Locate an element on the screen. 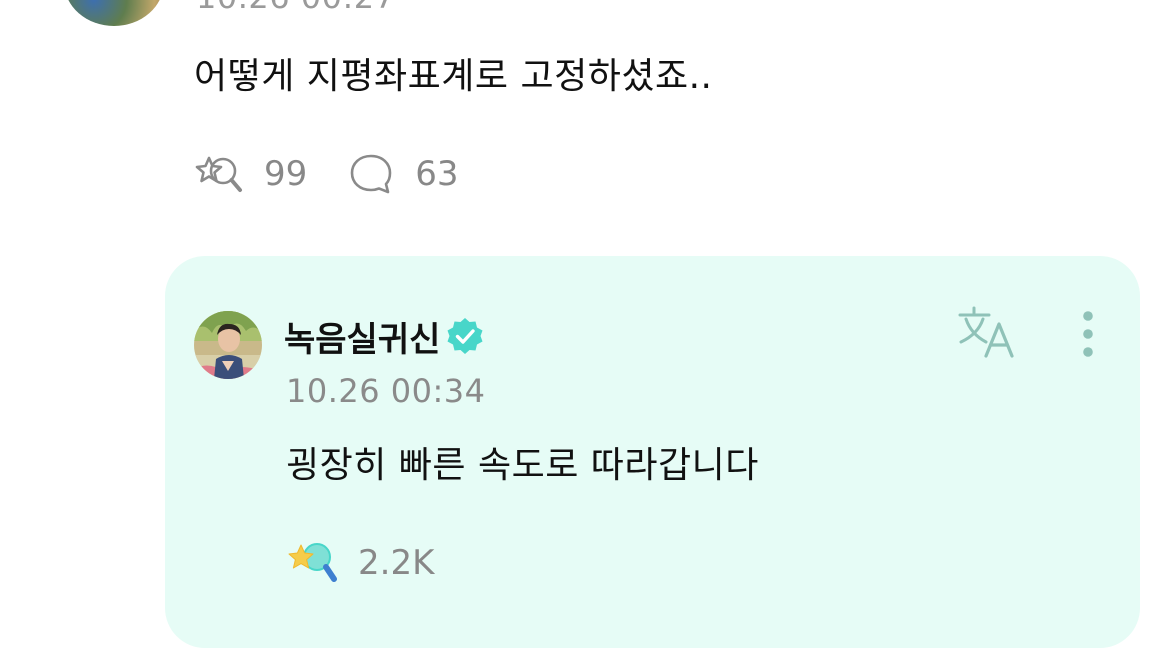 This screenshot has height=665, width=1154. verified-badge-icon is located at coordinates (465, 336).